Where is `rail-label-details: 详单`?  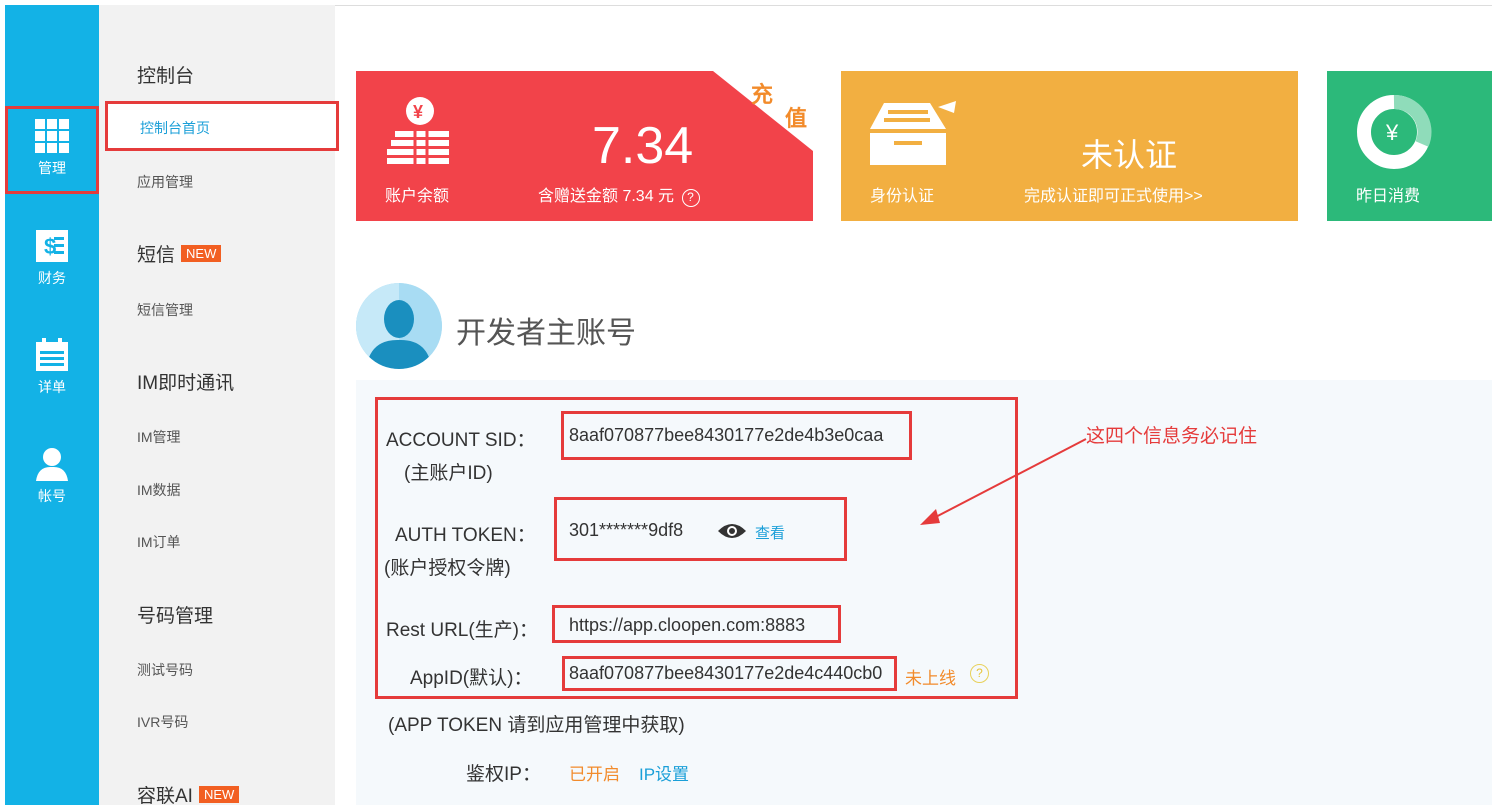 rail-label-details: 详单 is located at coordinates (52, 387).